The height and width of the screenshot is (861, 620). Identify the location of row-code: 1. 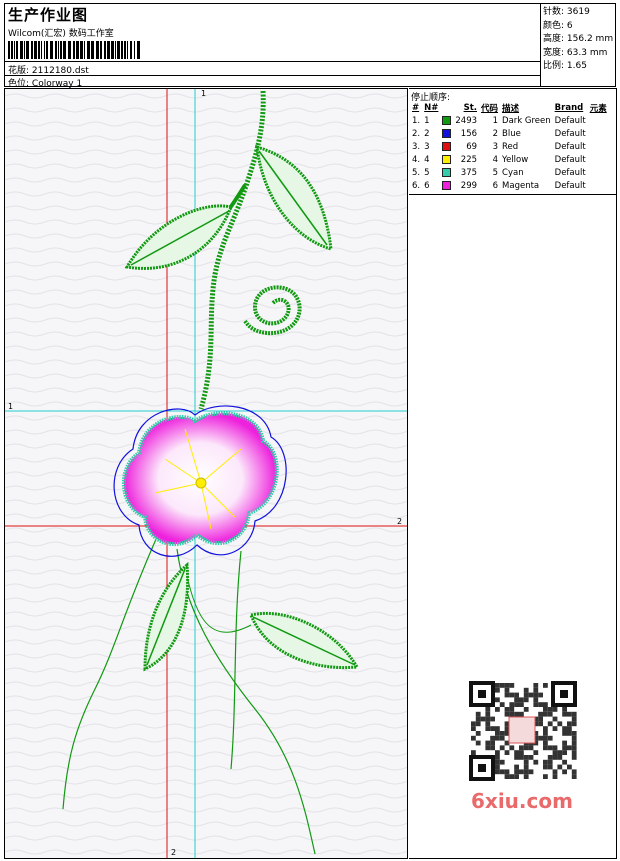
(495, 120).